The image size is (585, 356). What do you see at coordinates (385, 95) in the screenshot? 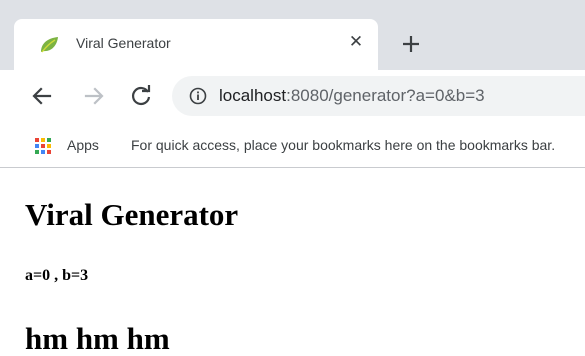
I see `url-rest: :8080/generator?a=0&b=3` at bounding box center [385, 95].